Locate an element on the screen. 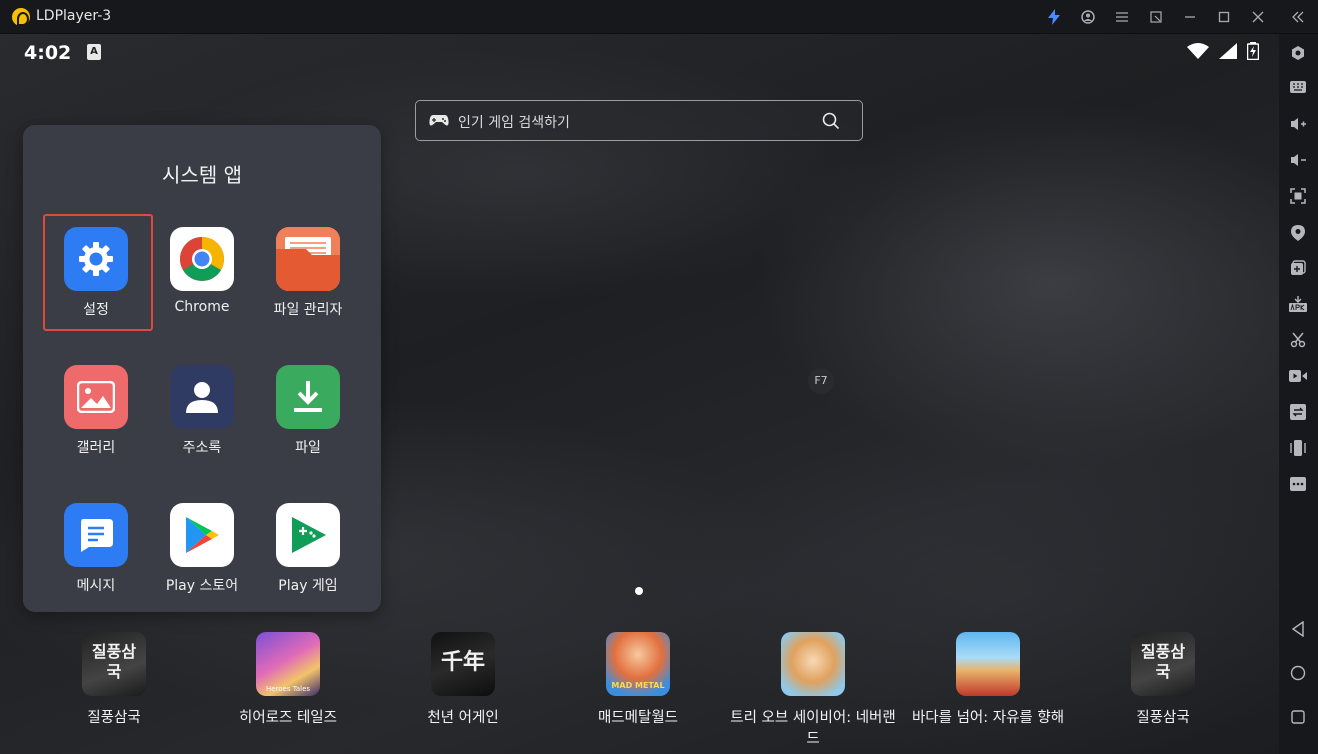 This screenshot has width=1318, height=754. folder-title: 시스템 앱 is located at coordinates (202, 175).